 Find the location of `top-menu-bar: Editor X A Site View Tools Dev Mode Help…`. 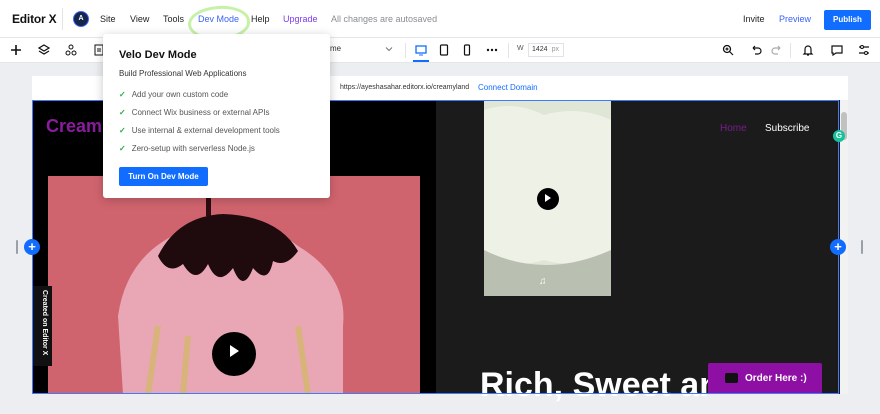

top-menu-bar: Editor X A Site View Tools Dev Mode Help… is located at coordinates (440, 21).